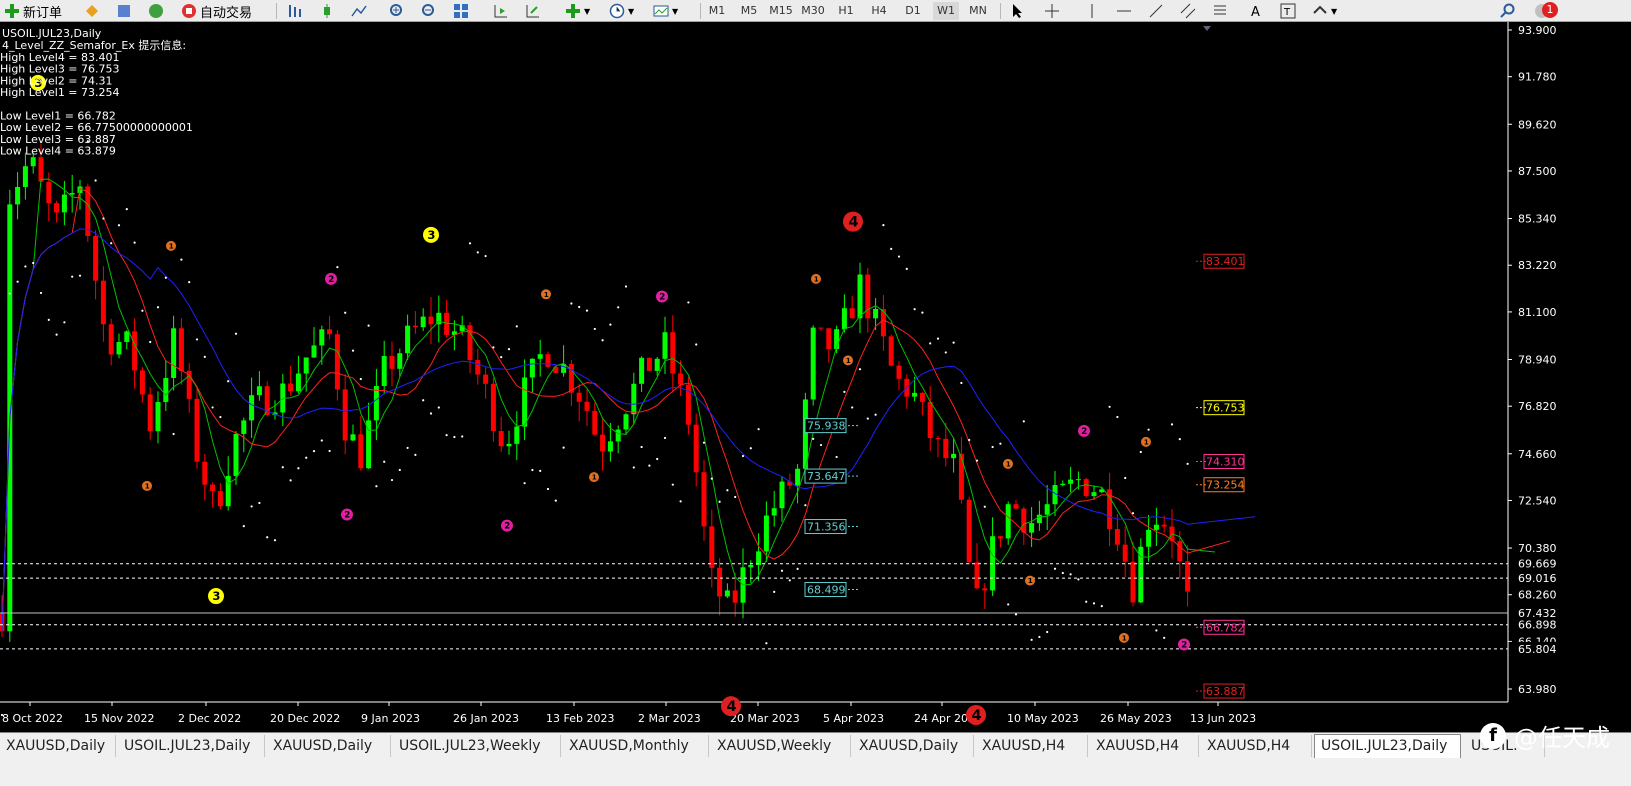 The image size is (1631, 786). What do you see at coordinates (1324, 11) in the screenshot?
I see `arrows-tool: ▼` at bounding box center [1324, 11].